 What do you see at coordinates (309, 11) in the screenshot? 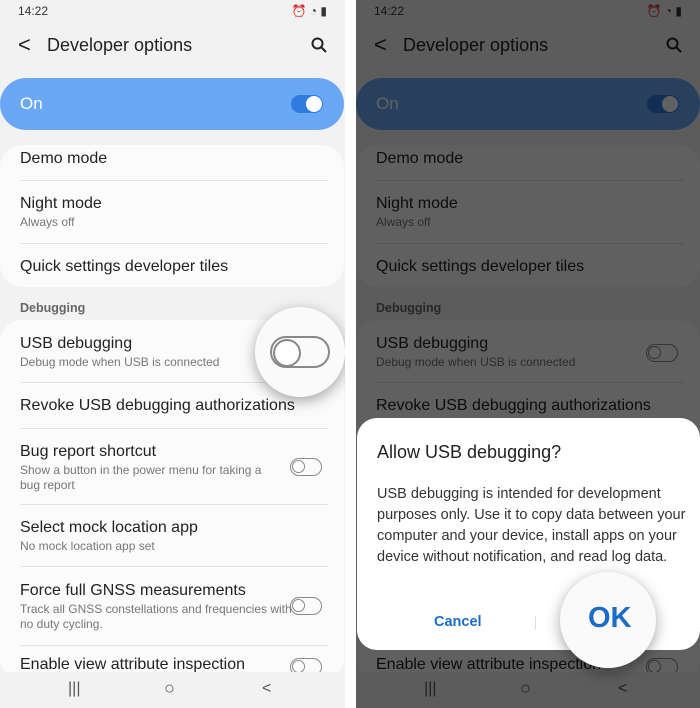
I see `status-icons: ⏰ ◔ ▮` at bounding box center [309, 11].